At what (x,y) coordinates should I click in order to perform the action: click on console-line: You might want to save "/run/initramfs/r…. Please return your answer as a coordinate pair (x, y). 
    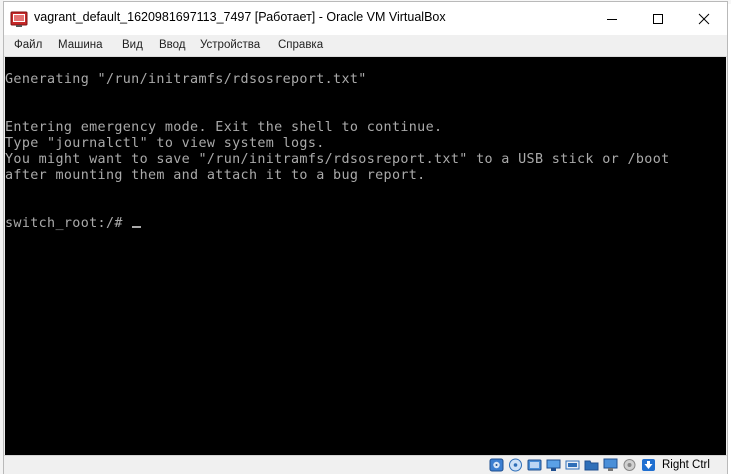
    Looking at the image, I should click on (337, 159).